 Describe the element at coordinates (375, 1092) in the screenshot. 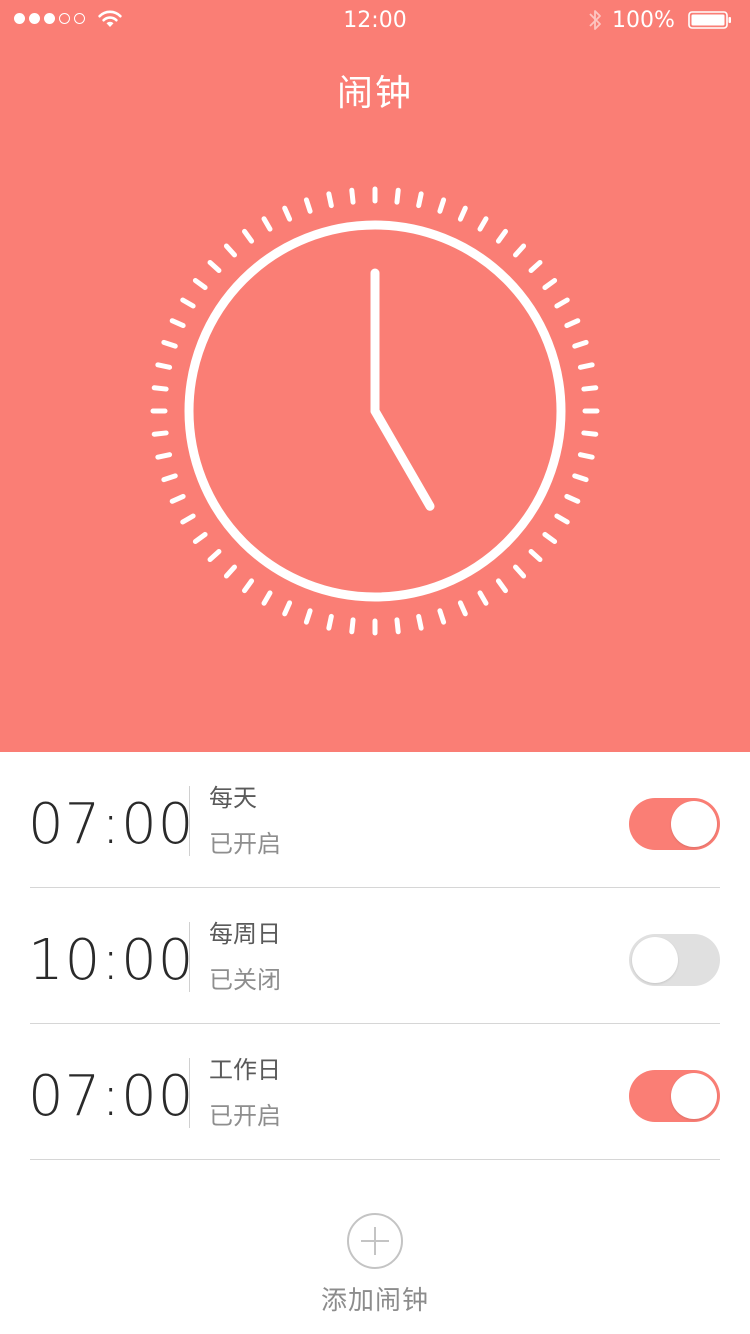

I see `alarm-row: 07:00 工作日 已开启` at that location.